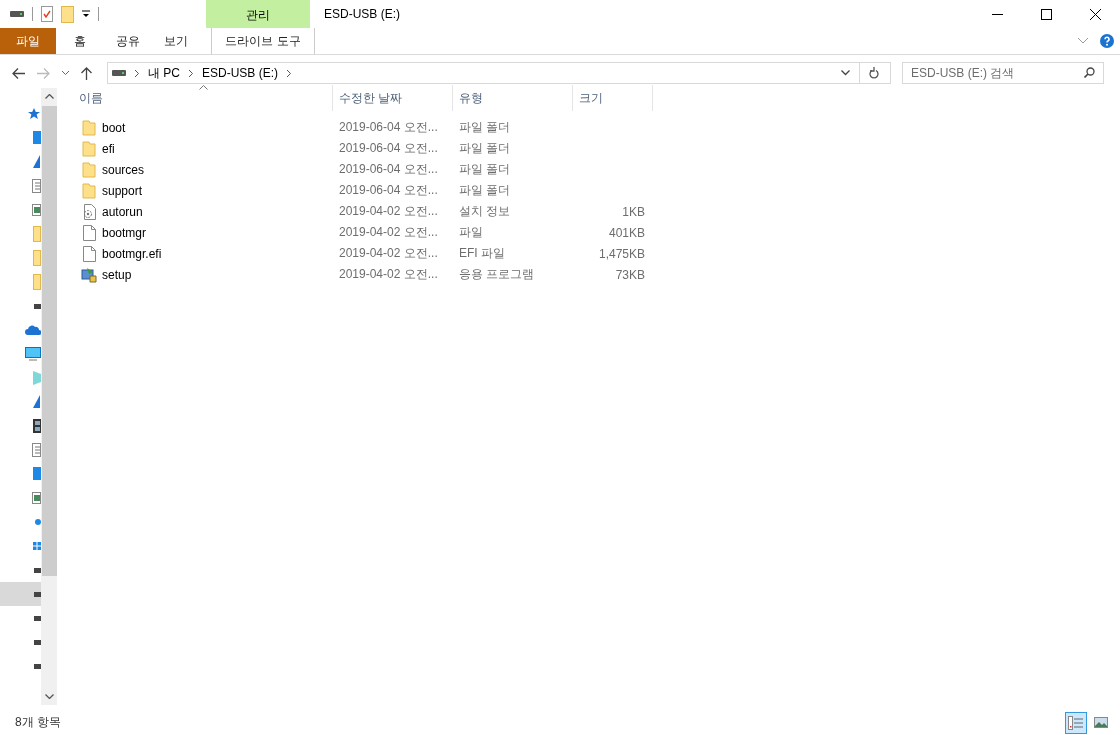 This screenshot has height=735, width=1120. What do you see at coordinates (28, 41) in the screenshot?
I see `ribbon-tab: 파일` at bounding box center [28, 41].